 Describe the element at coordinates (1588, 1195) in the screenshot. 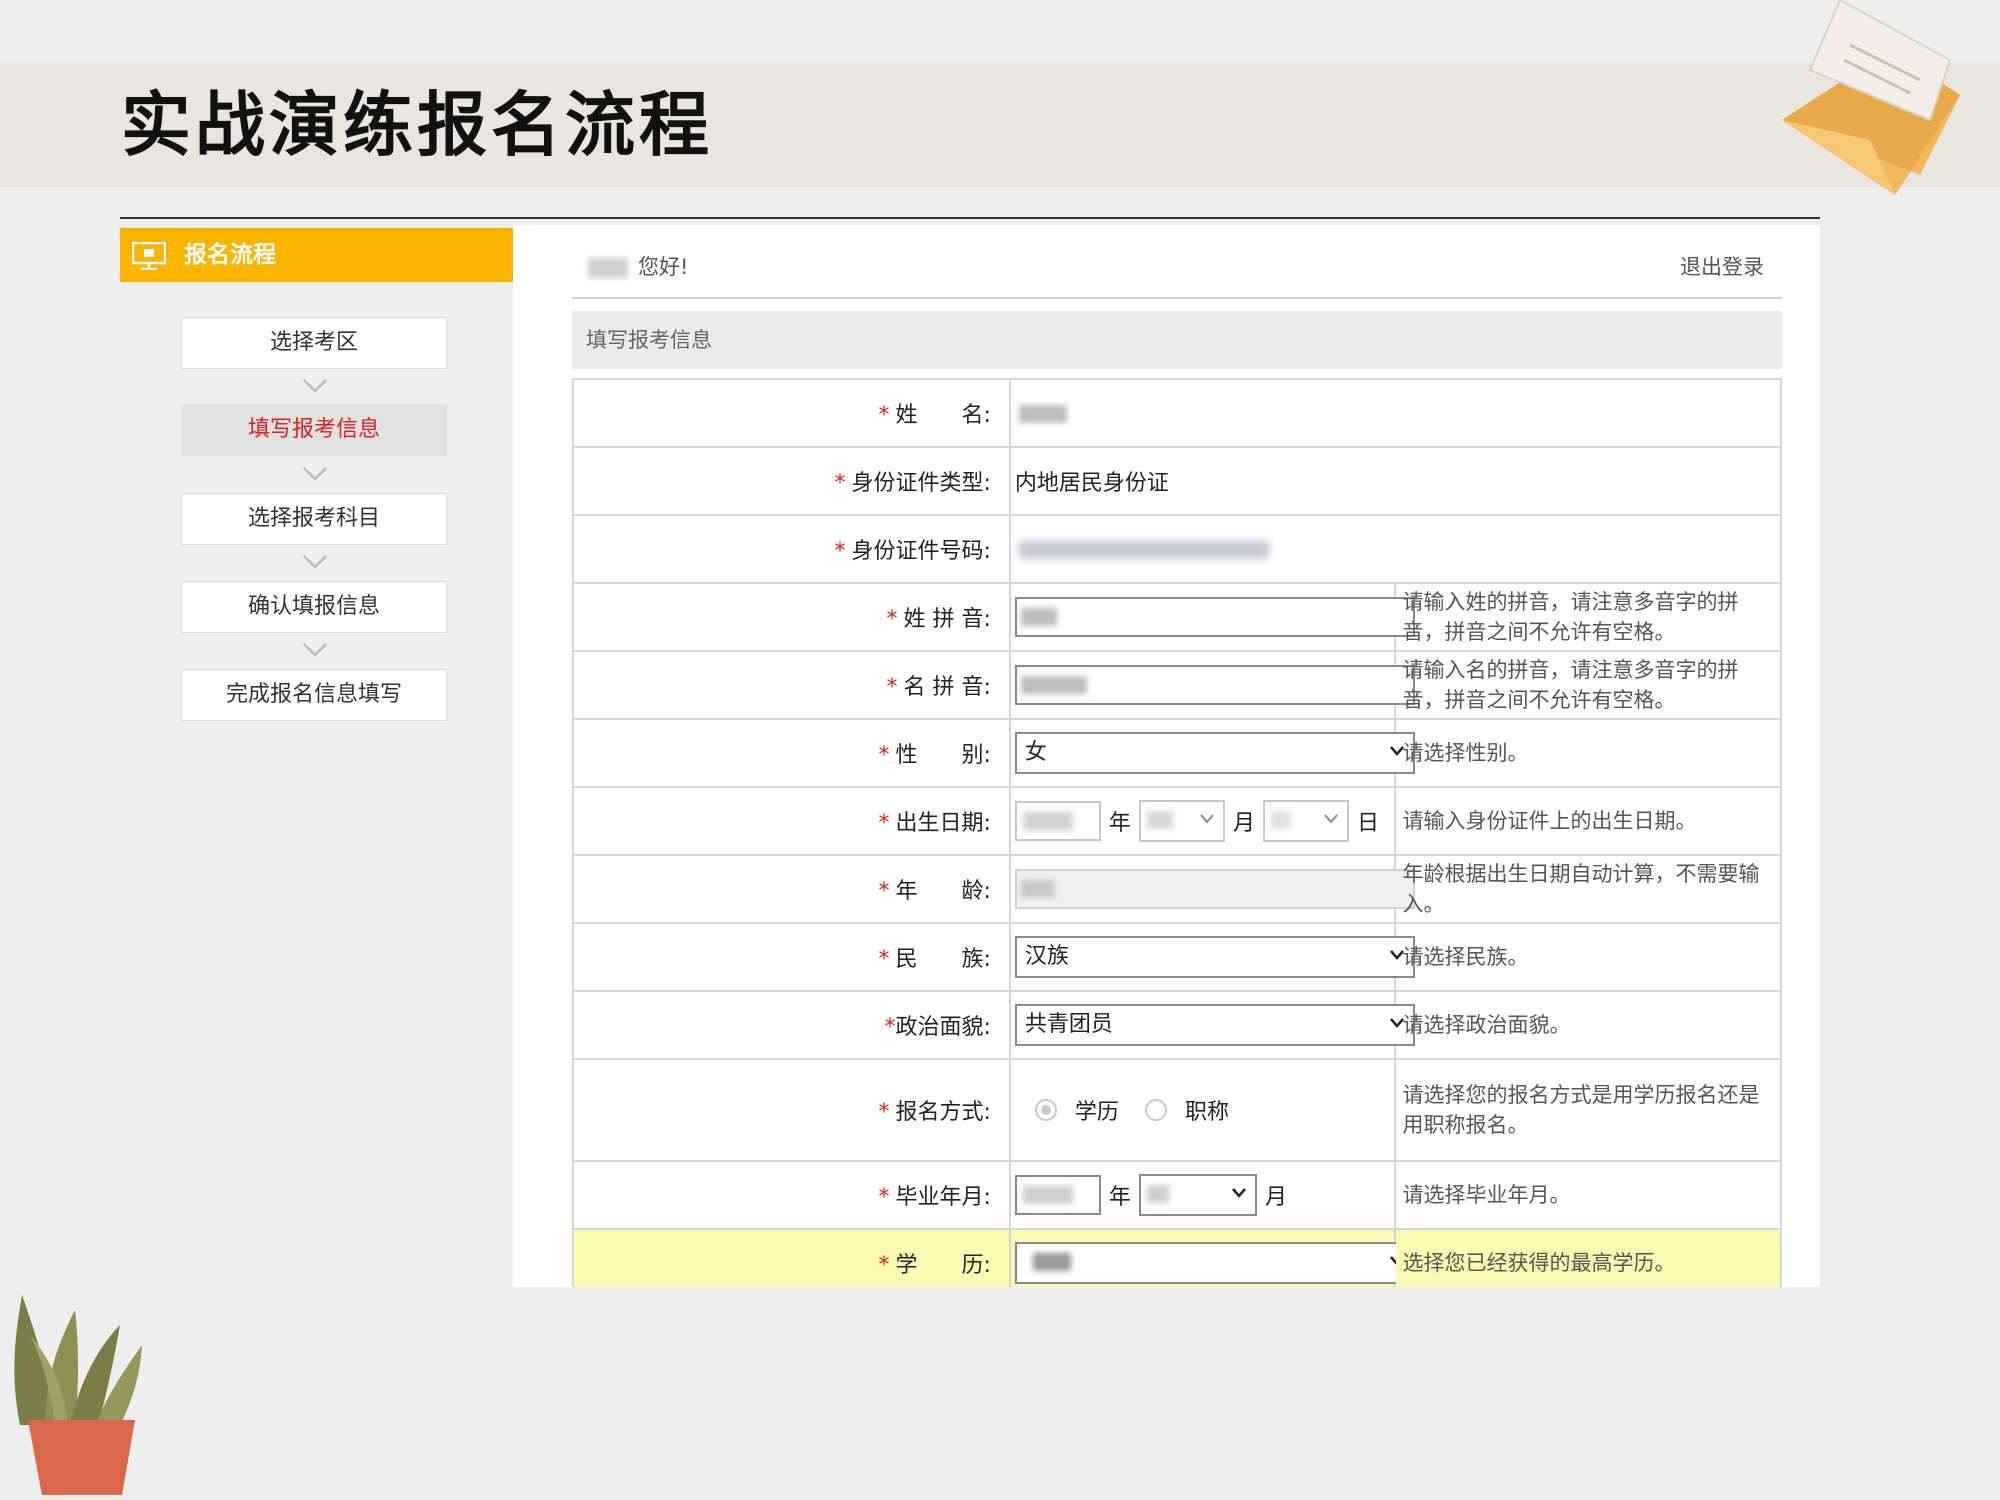

I see `grad-hint: 请选择毕业年月。` at that location.